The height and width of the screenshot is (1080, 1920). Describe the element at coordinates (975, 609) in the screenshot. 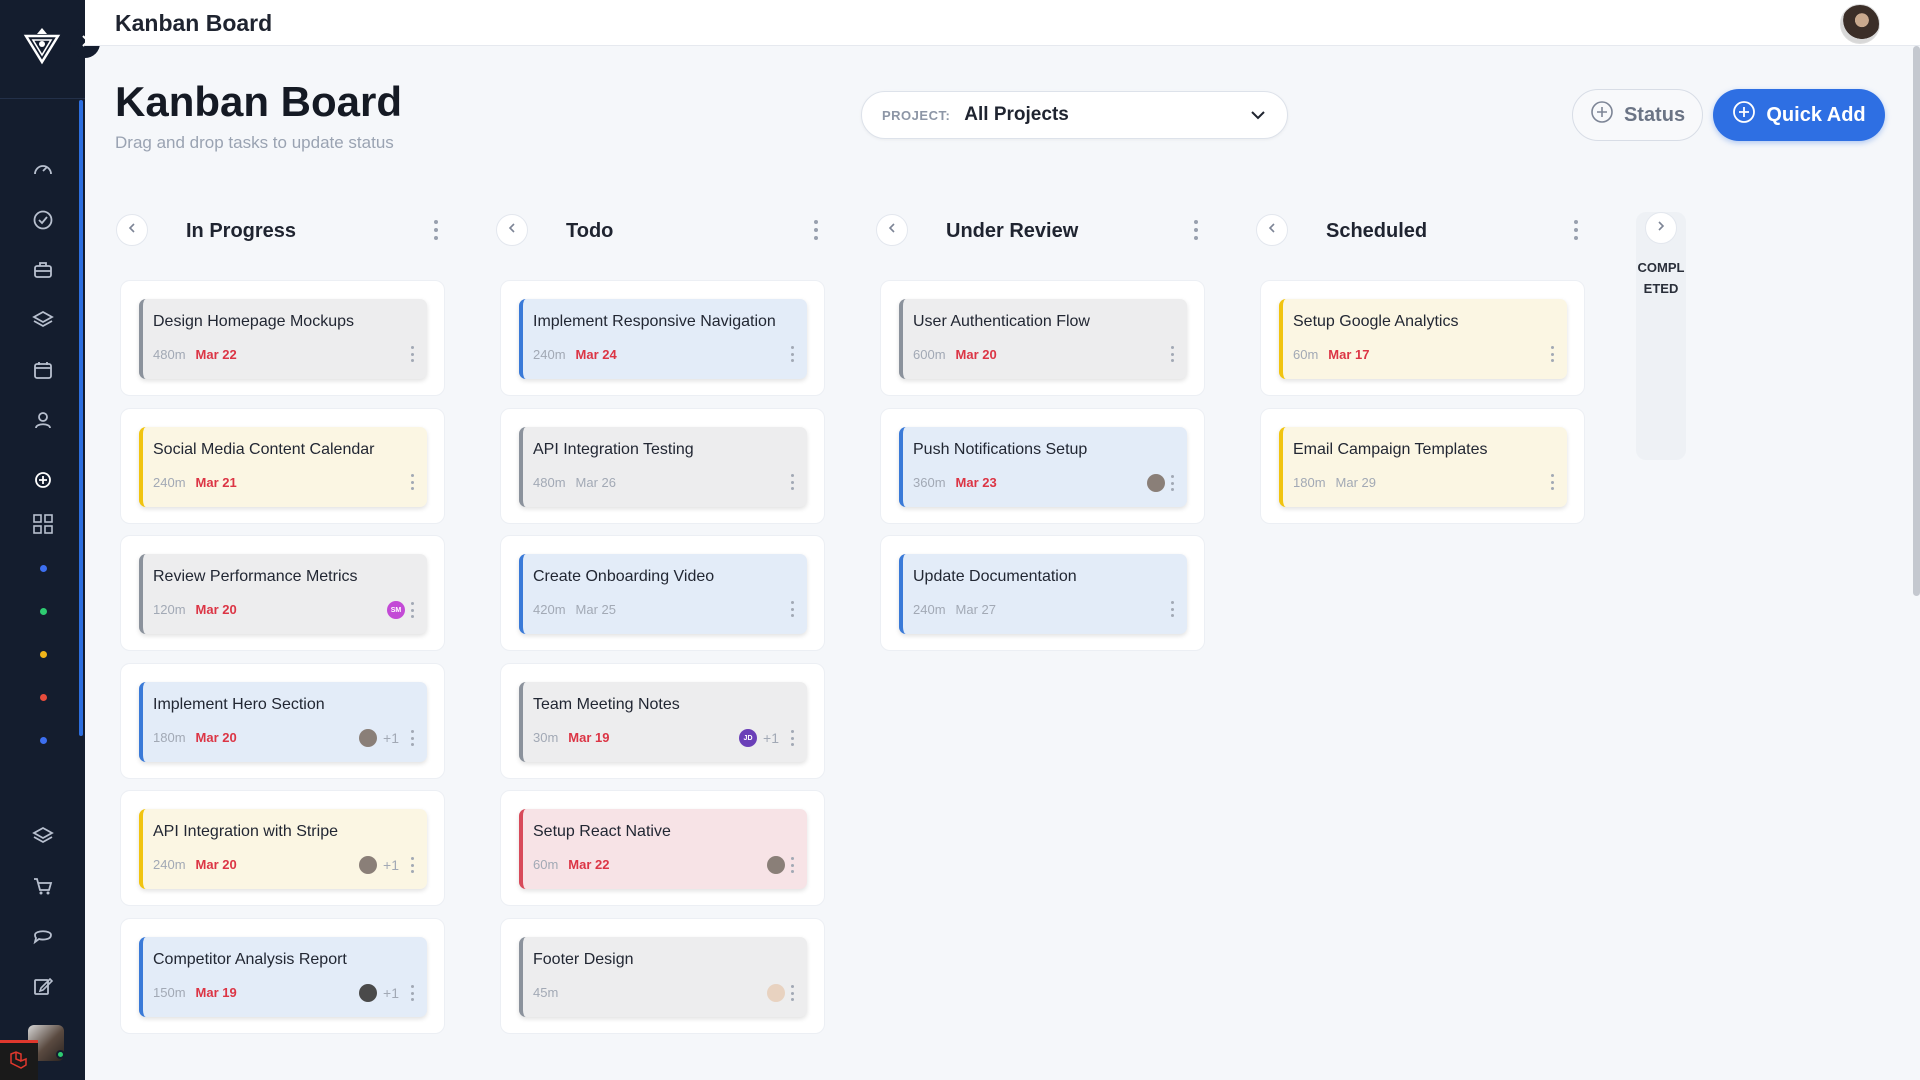

I see `task-due-date: Mar 27` at that location.